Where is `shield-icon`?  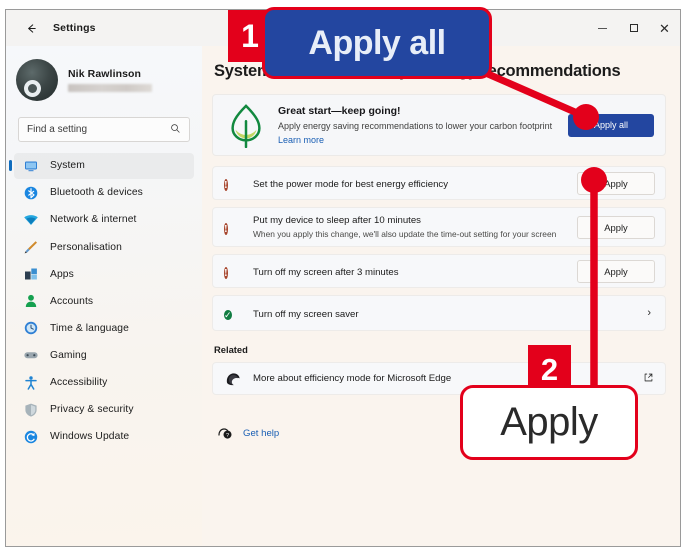
shield-icon is located at coordinates (30, 409).